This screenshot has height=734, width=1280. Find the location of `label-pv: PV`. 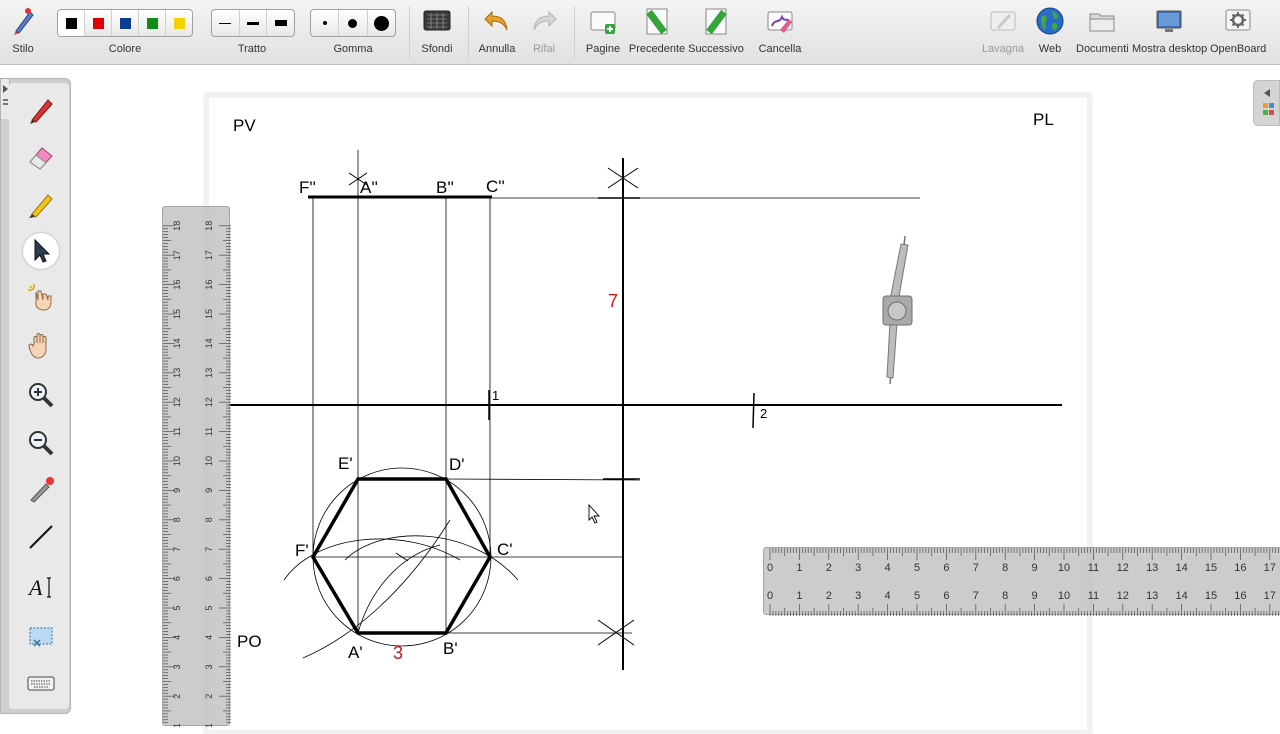

label-pv: PV is located at coordinates (244, 125).